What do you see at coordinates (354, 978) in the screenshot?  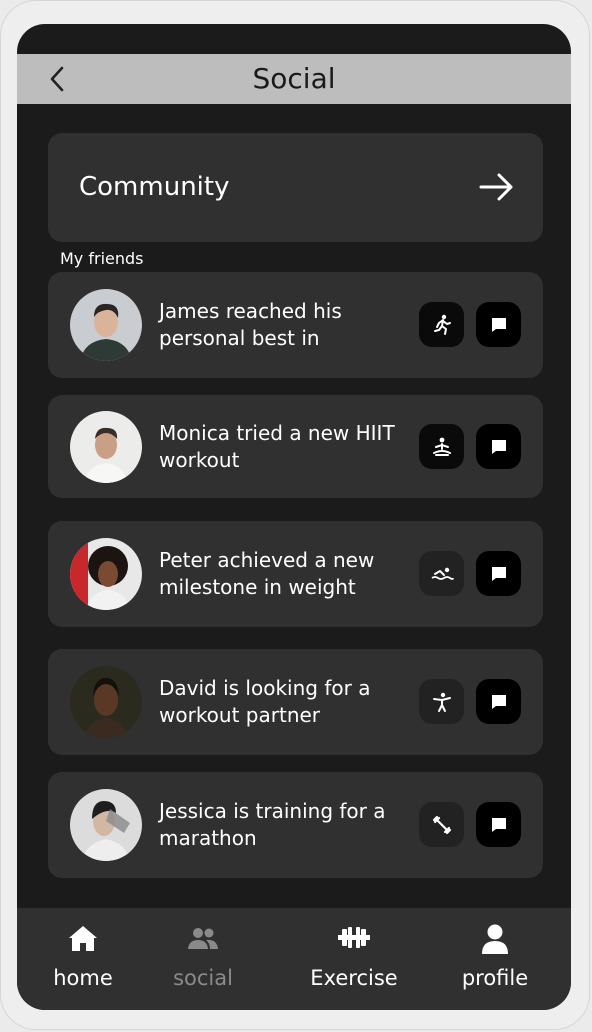 I see `nav-label: Exercise` at bounding box center [354, 978].